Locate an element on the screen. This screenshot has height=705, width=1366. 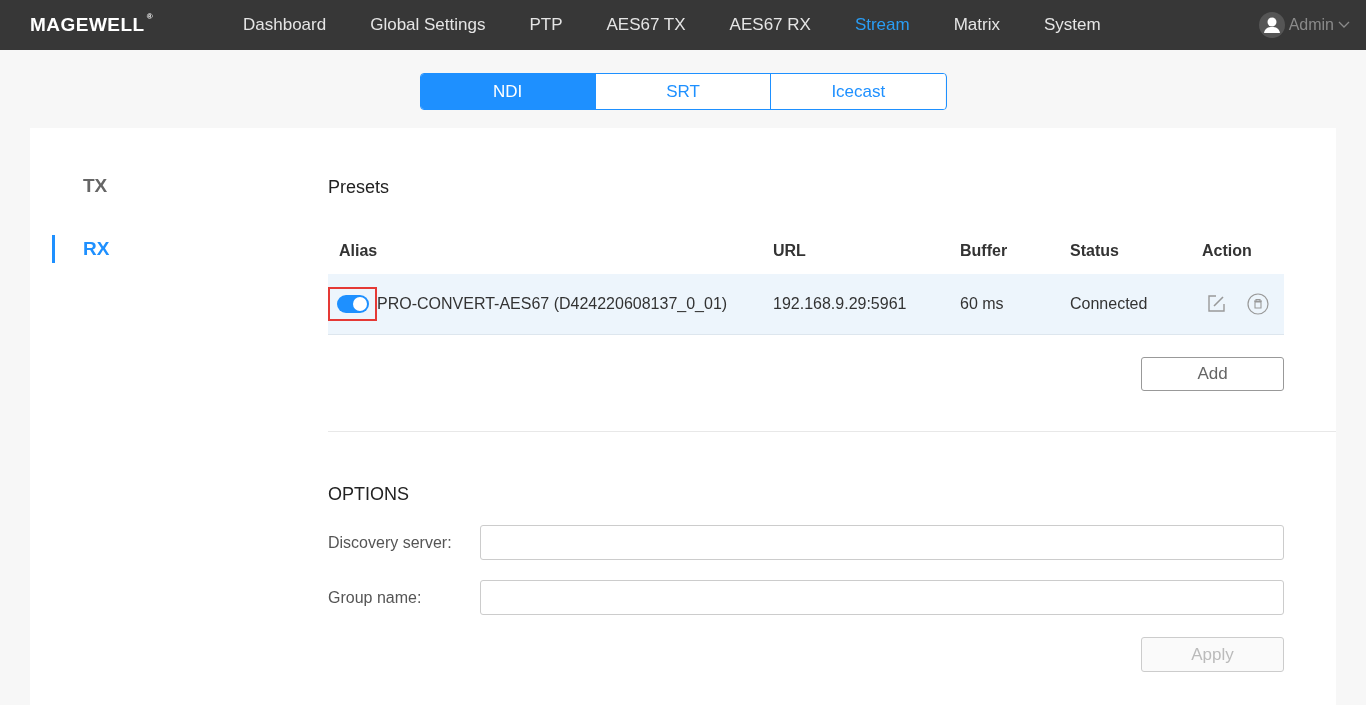
brand-logo: MAGEWELL® is located at coordinates (92, 23).